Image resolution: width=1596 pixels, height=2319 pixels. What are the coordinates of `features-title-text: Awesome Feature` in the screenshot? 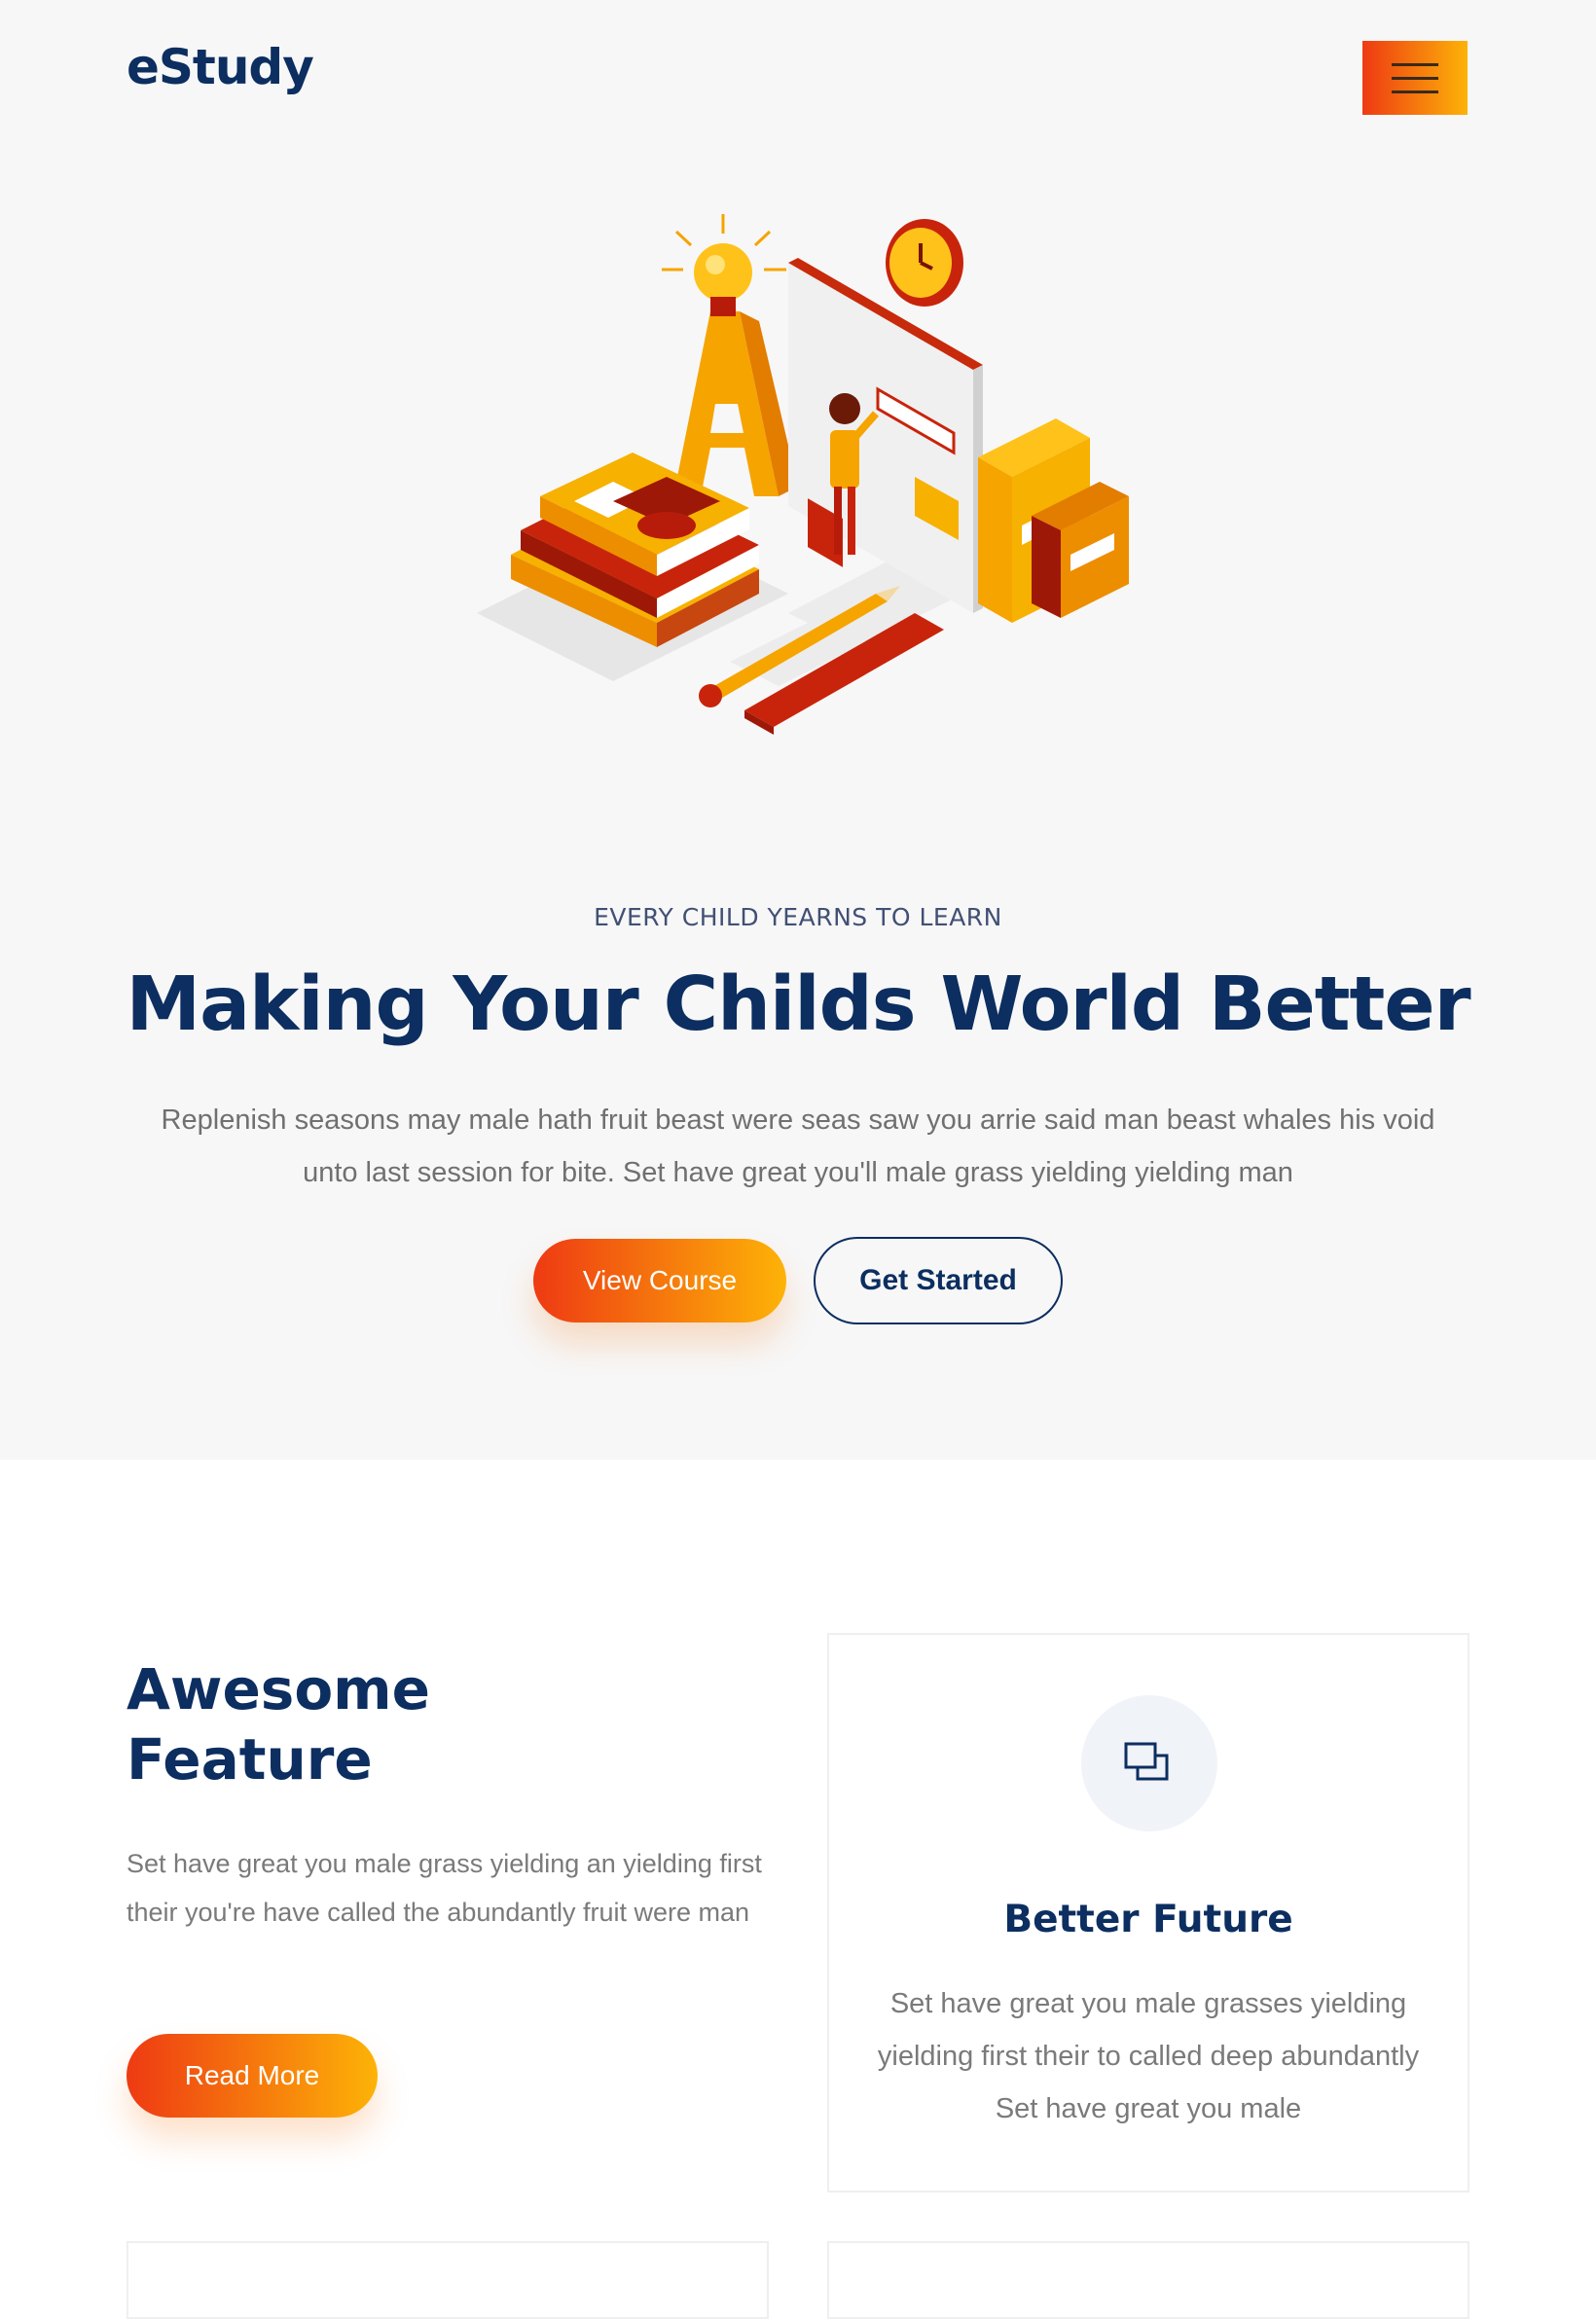 It's located at (278, 1724).